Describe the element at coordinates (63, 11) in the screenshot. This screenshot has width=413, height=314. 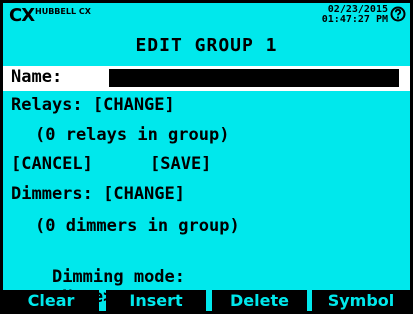
I see `brand-name: HUBBELL CX` at that location.